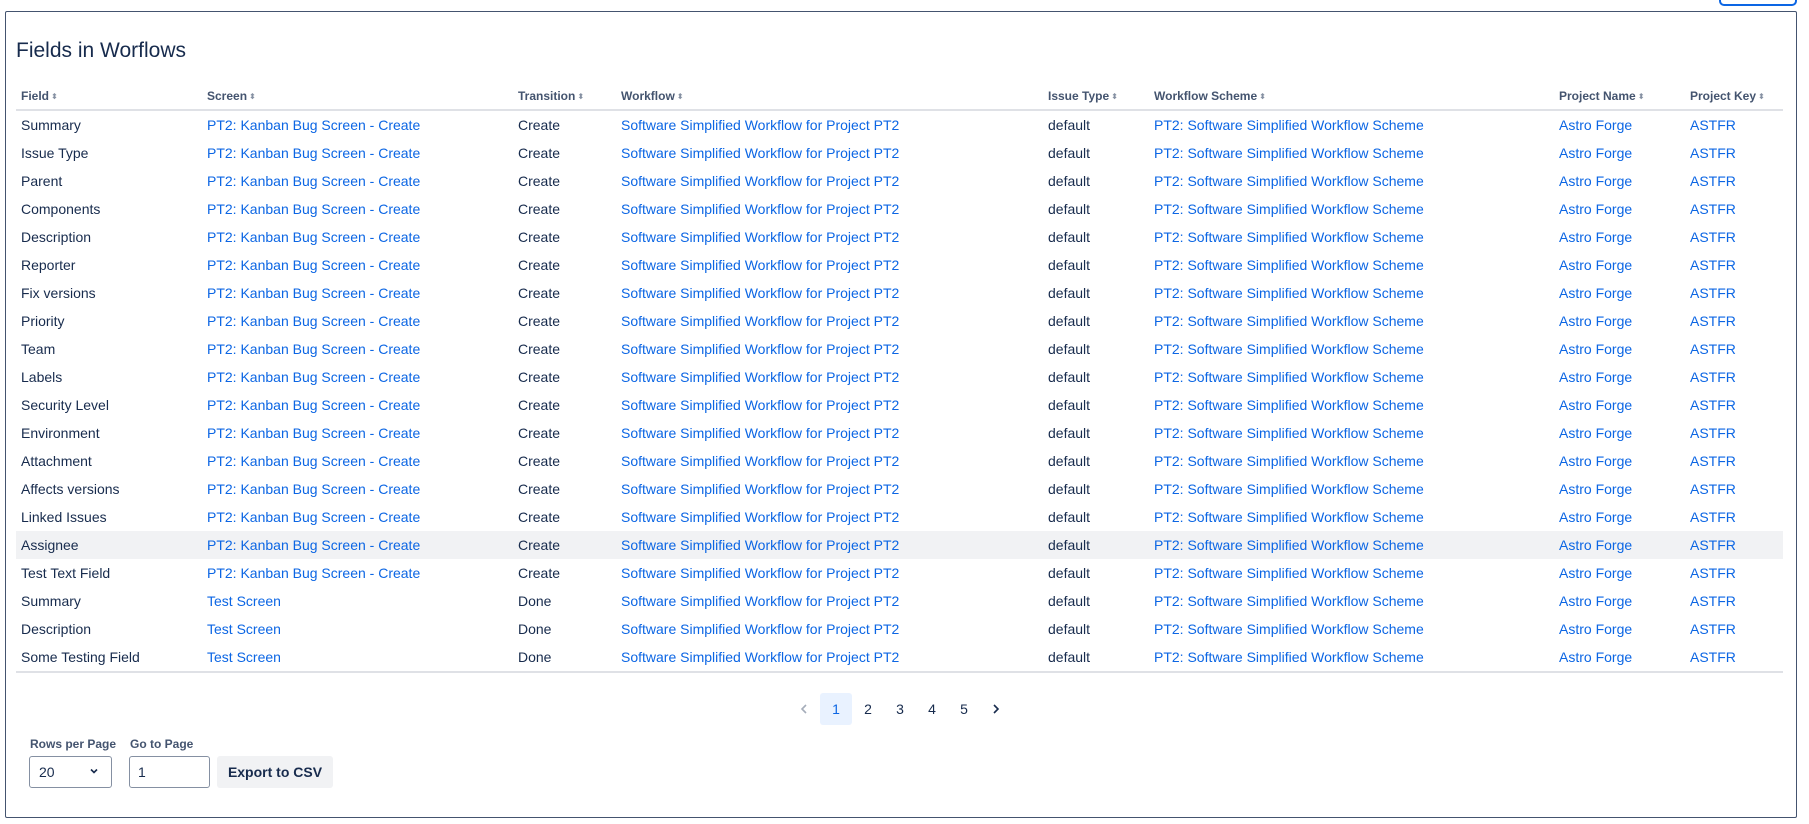 The image size is (1809, 824). What do you see at coordinates (1758, 3) in the screenshot?
I see `top-corner-button` at bounding box center [1758, 3].